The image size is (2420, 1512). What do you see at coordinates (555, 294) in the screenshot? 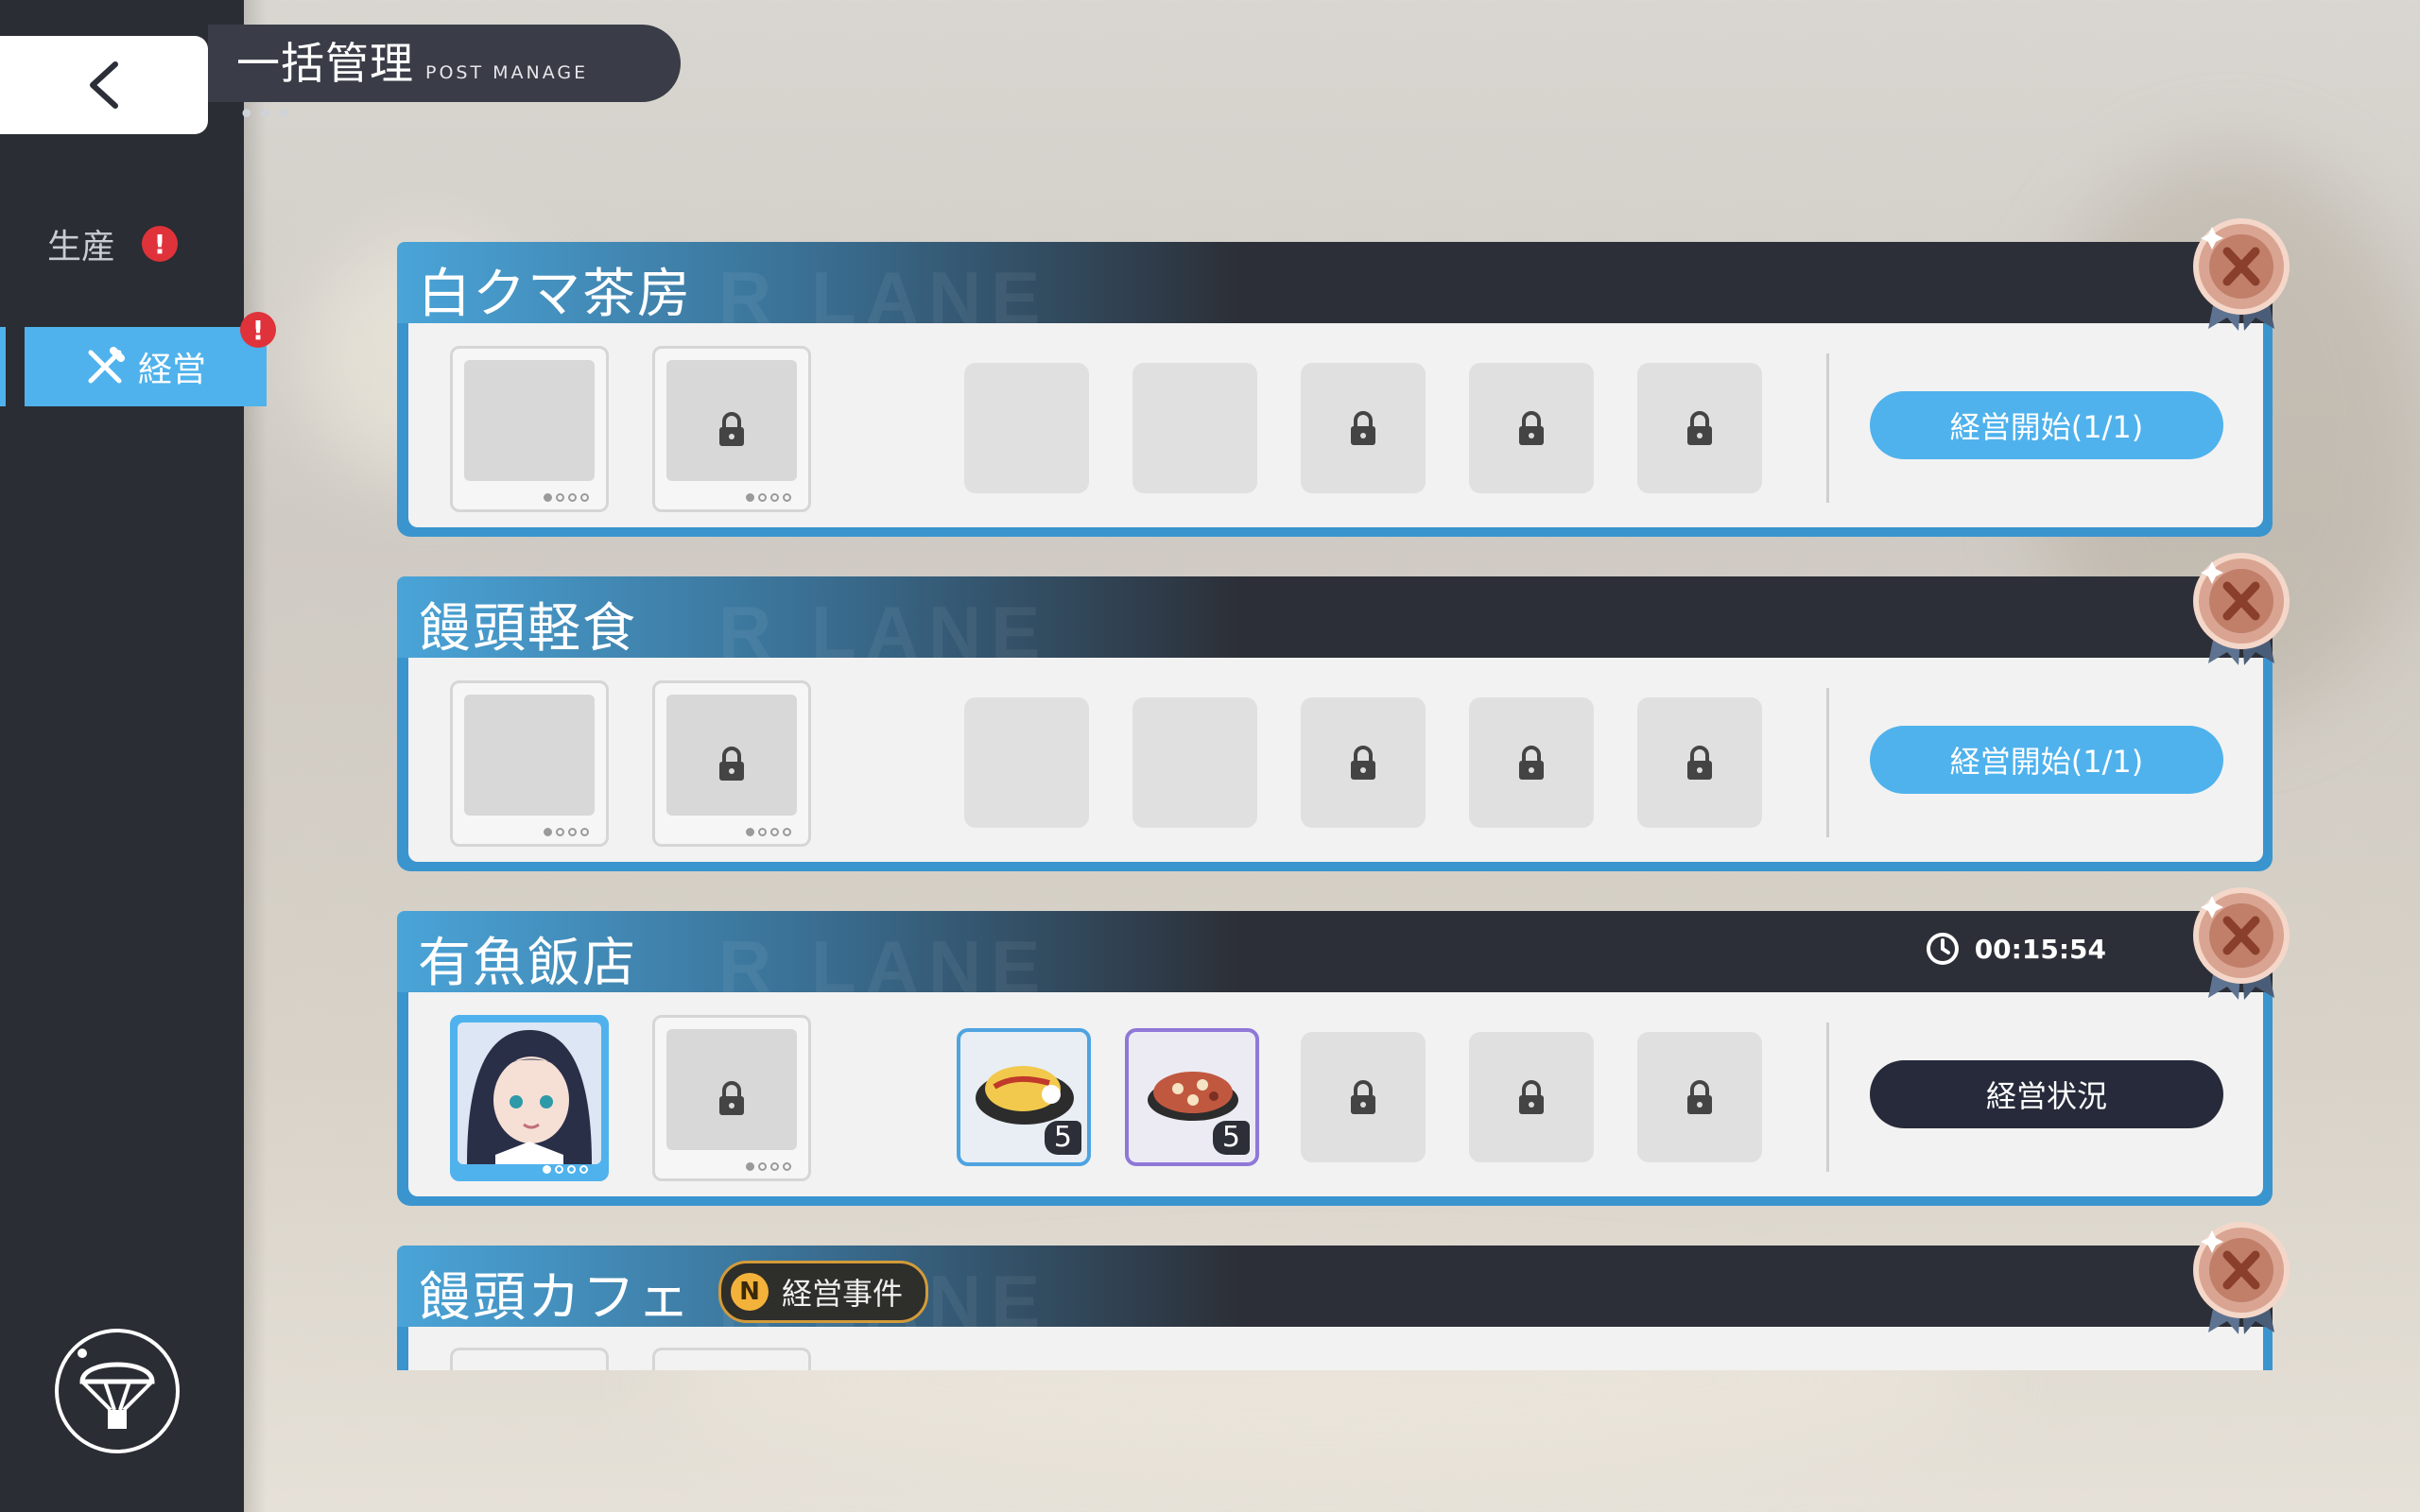
I see `shop-name: 白クマ茶房` at bounding box center [555, 294].